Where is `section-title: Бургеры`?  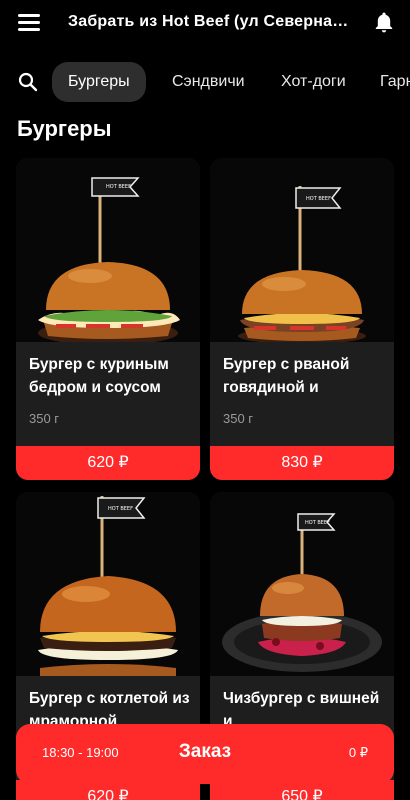 section-title: Бургеры is located at coordinates (64, 128).